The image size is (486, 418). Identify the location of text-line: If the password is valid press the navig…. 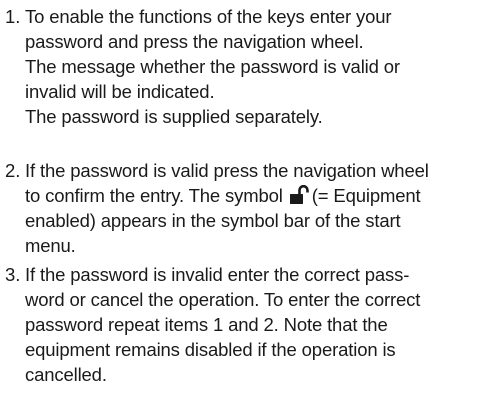
(227, 170).